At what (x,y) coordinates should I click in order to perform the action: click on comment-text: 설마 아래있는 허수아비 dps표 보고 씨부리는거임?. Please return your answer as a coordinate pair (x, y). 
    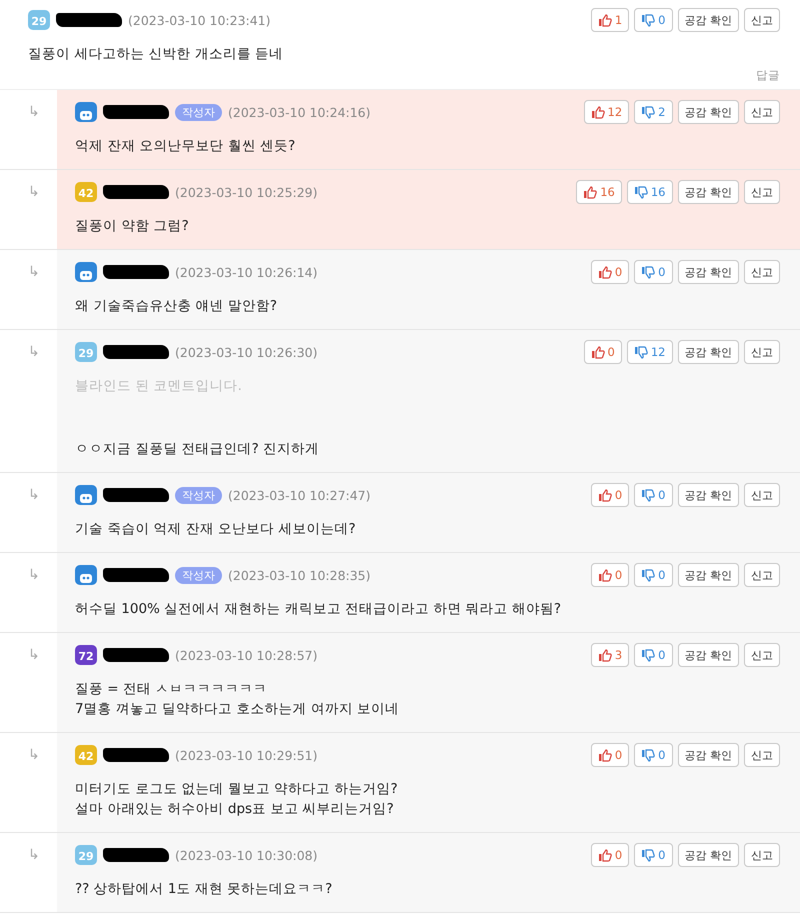
    Looking at the image, I should click on (235, 809).